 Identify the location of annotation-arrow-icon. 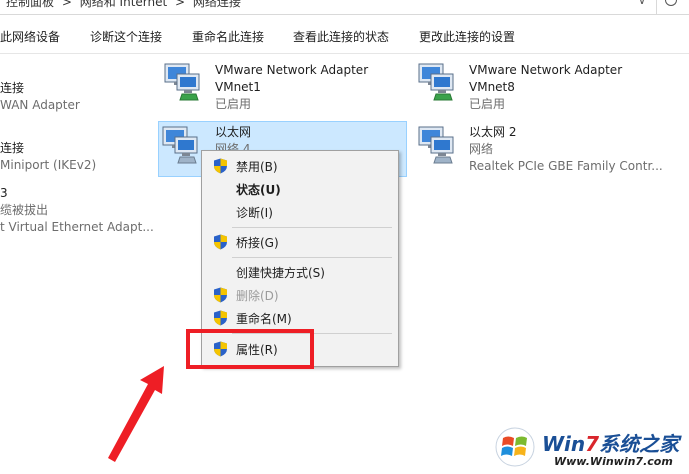
(136, 414).